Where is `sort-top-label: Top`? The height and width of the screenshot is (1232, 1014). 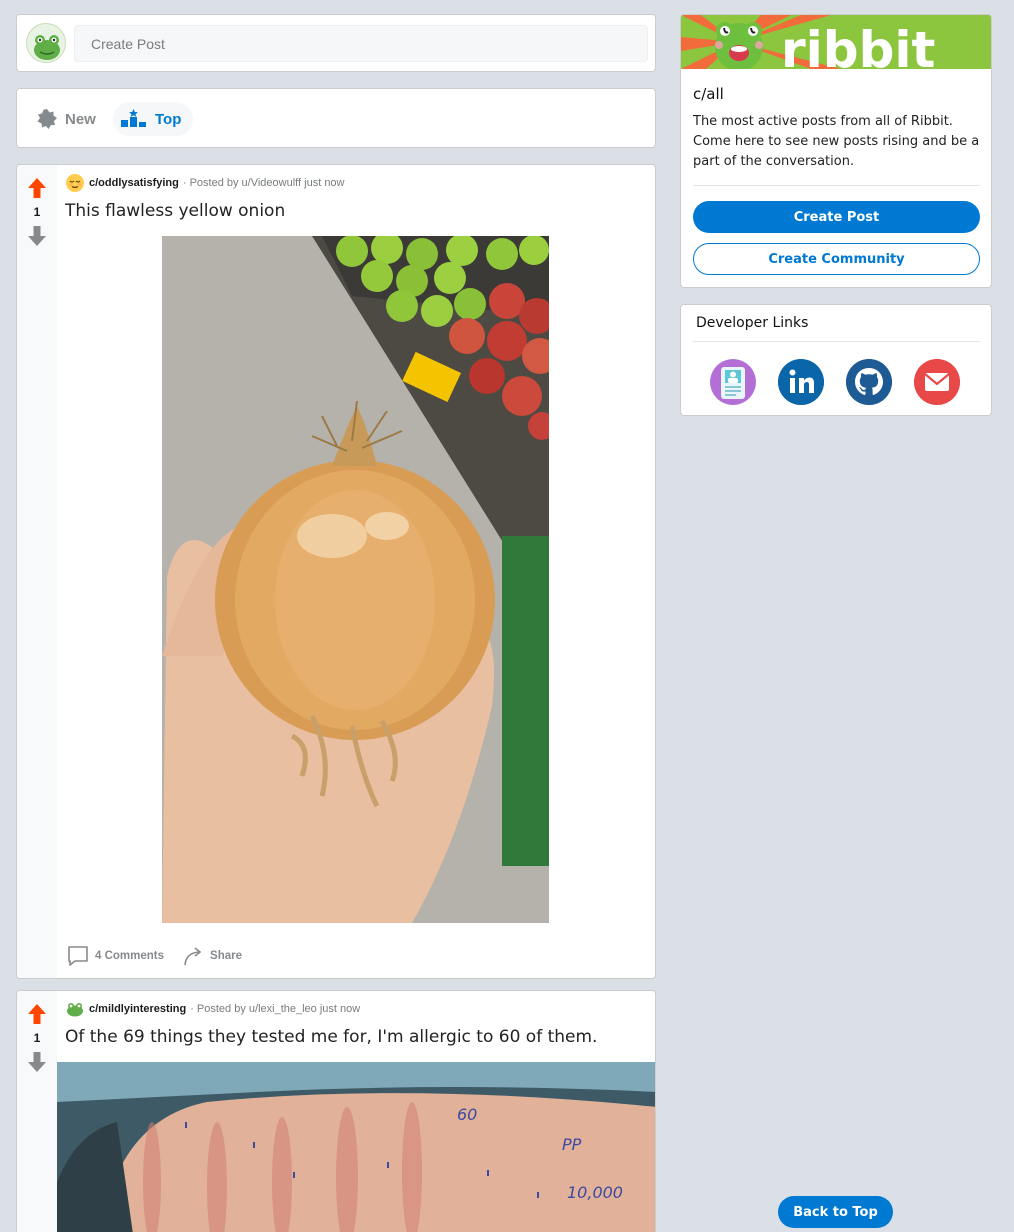 sort-top-label: Top is located at coordinates (168, 119).